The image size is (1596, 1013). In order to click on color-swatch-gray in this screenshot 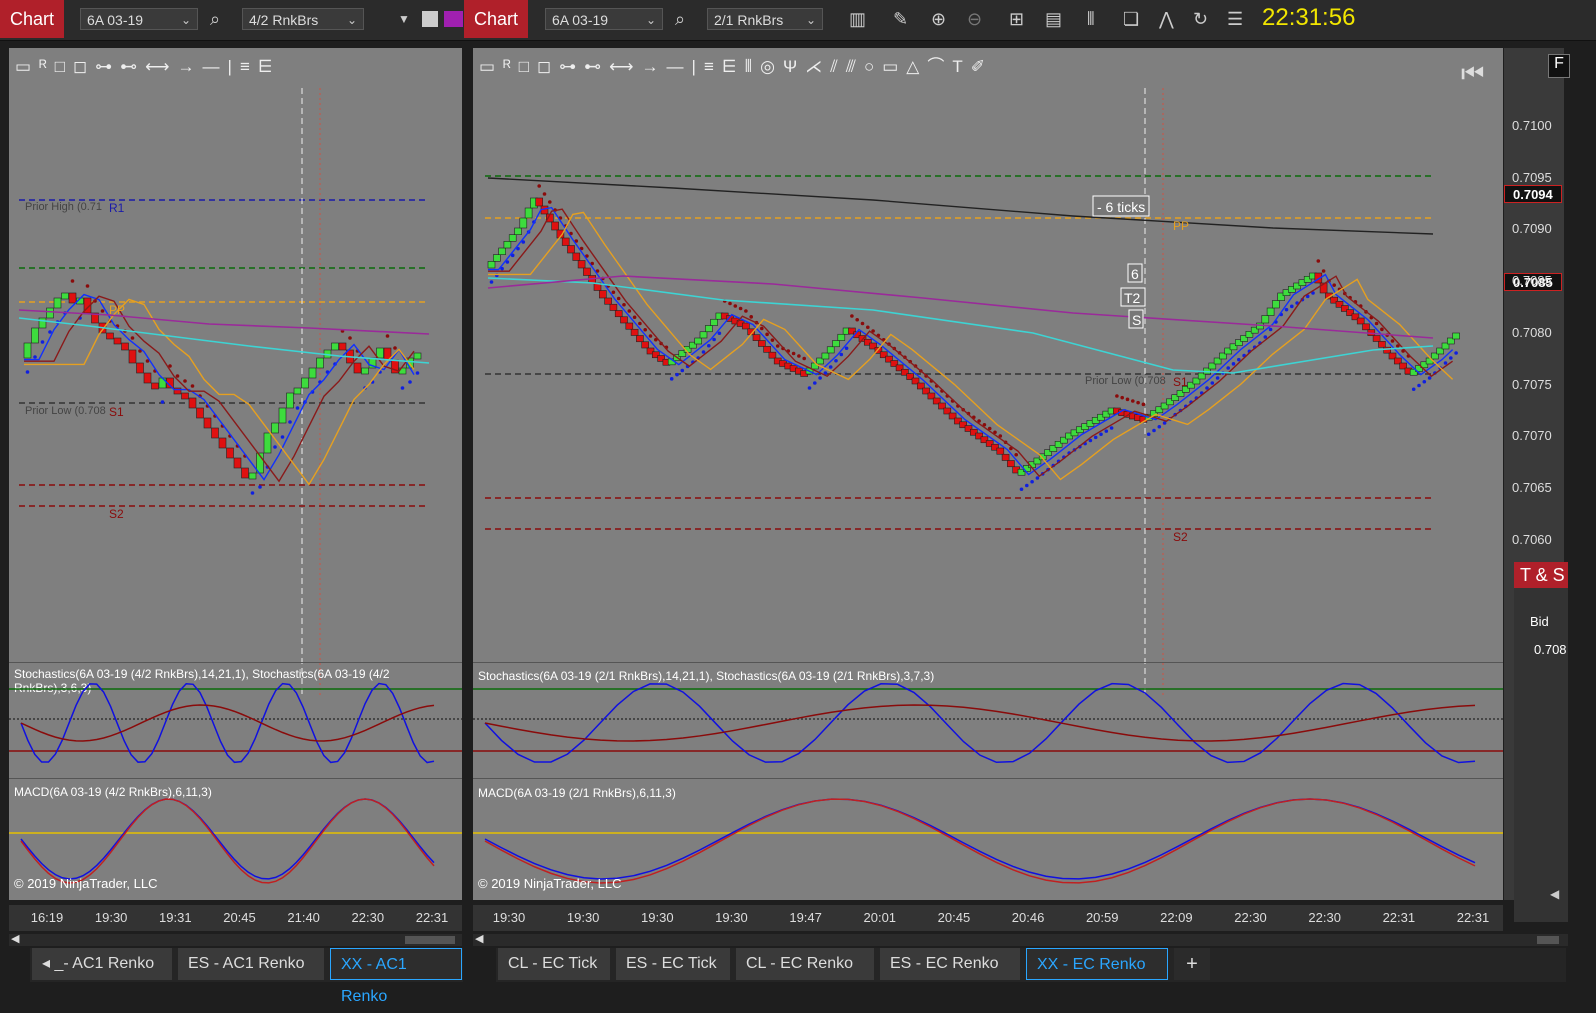, I will do `click(430, 19)`.